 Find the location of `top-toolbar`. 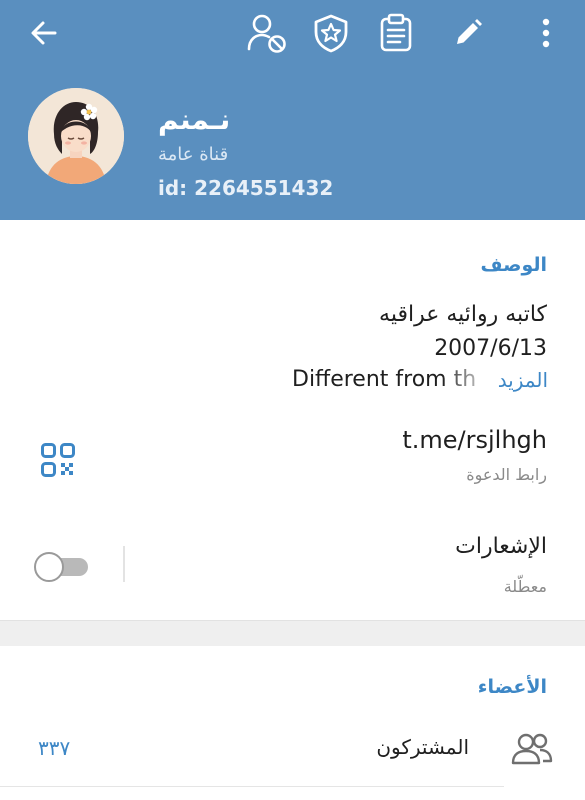

top-toolbar is located at coordinates (292, 35).